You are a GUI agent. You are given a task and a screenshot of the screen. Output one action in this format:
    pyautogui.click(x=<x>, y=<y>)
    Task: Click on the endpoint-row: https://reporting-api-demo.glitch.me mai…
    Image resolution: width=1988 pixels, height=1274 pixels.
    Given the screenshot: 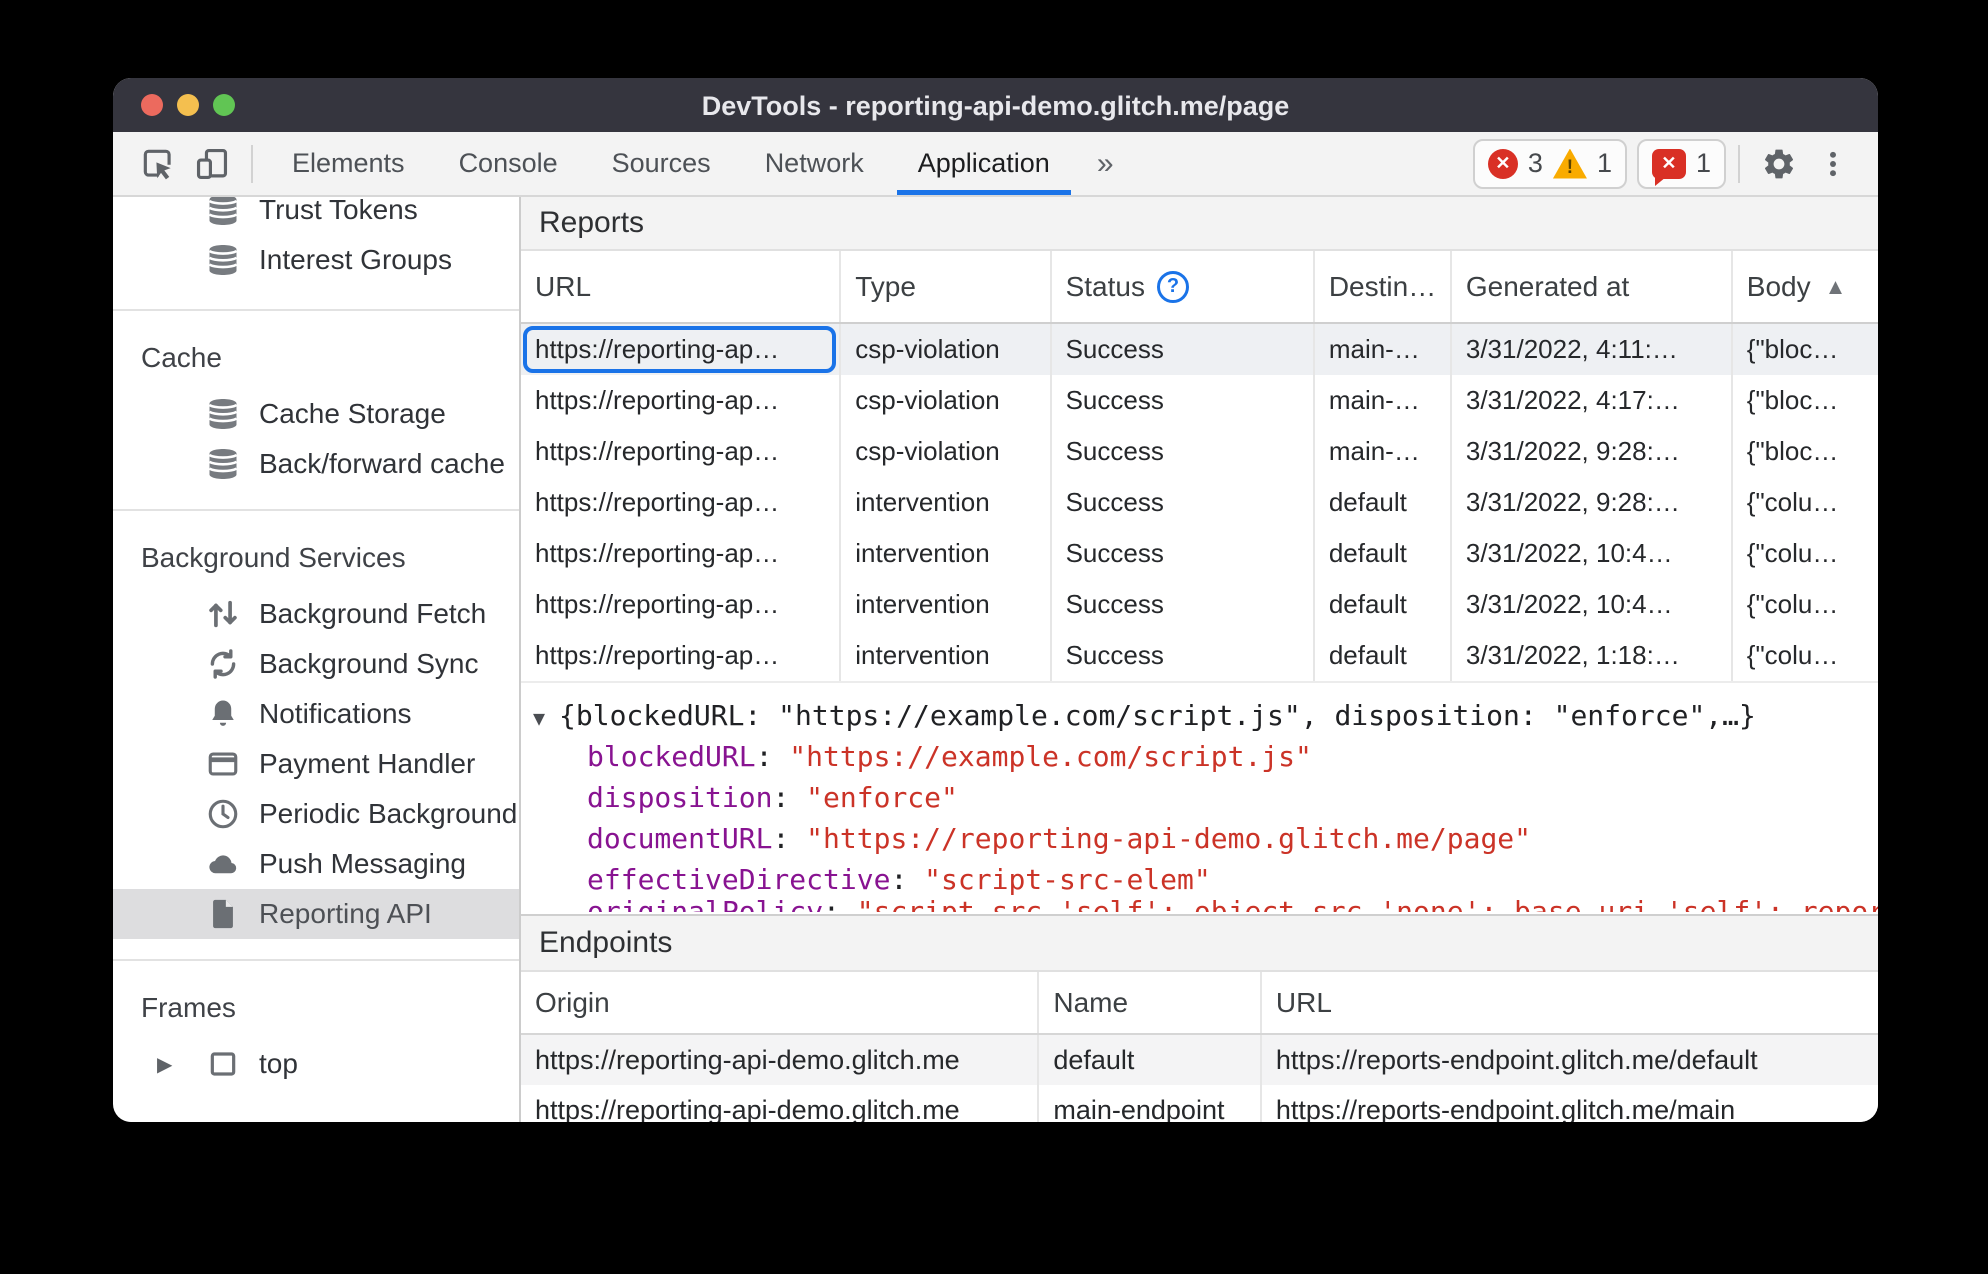 What is the action you would take?
    pyautogui.click(x=1199, y=1103)
    